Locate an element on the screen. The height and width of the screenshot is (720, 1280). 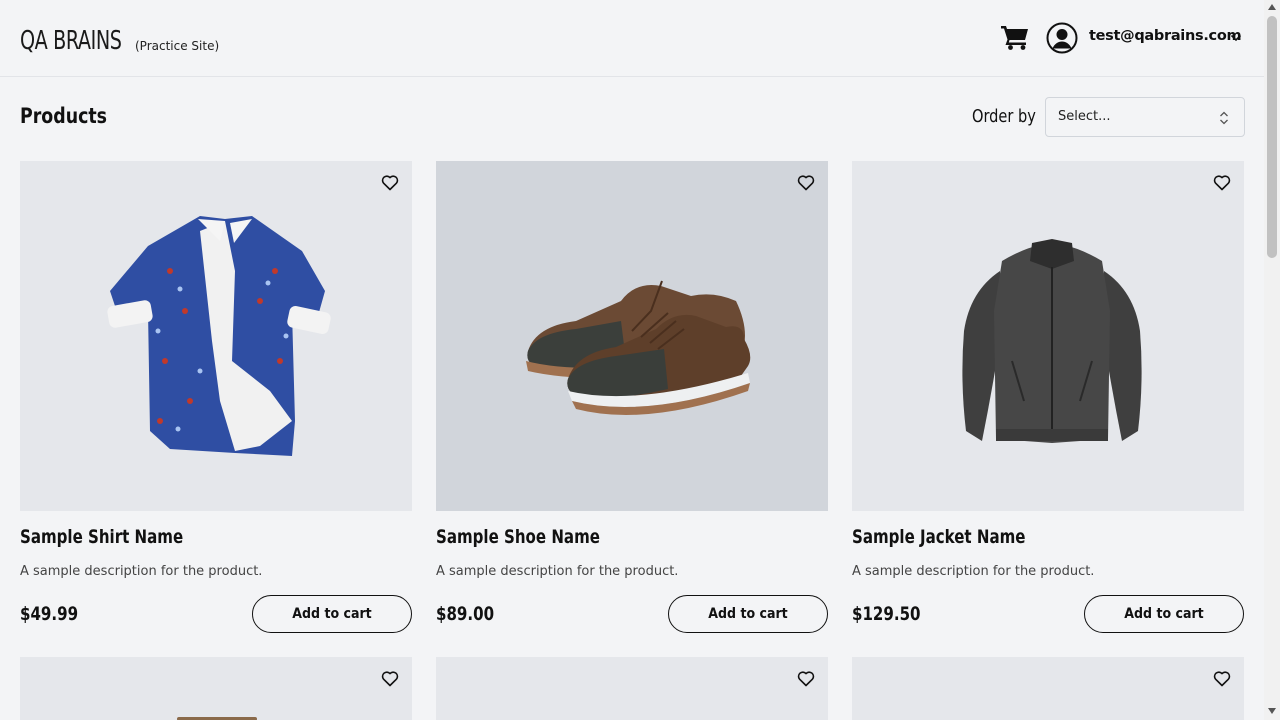
product-name: Sample Shirt Name is located at coordinates (101, 537).